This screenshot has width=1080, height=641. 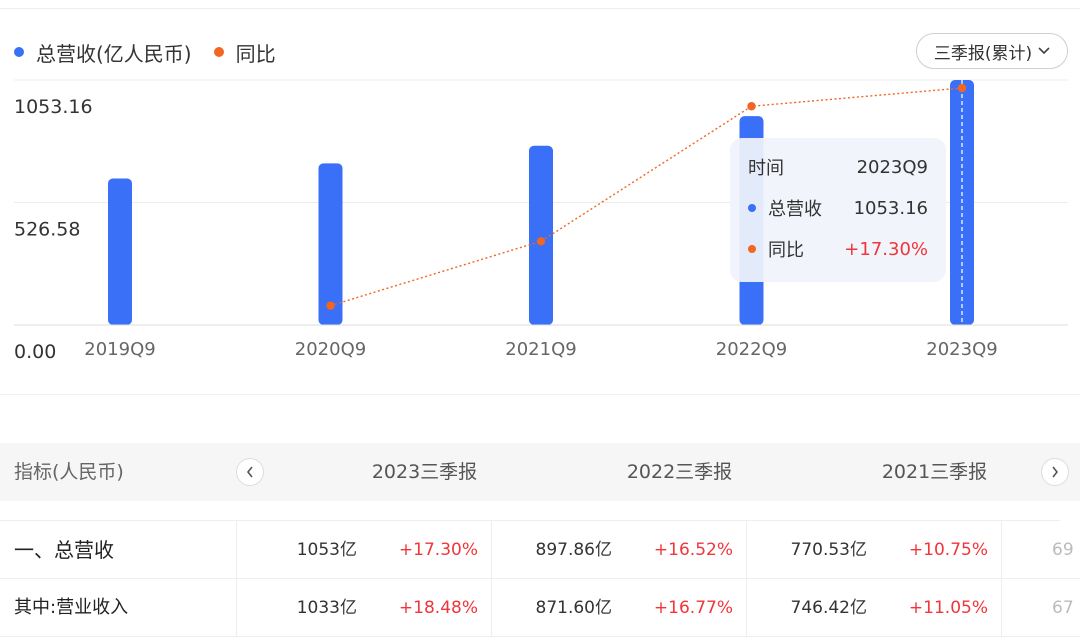 I want to click on tooltip-time-label: 时间, so click(x=766, y=168).